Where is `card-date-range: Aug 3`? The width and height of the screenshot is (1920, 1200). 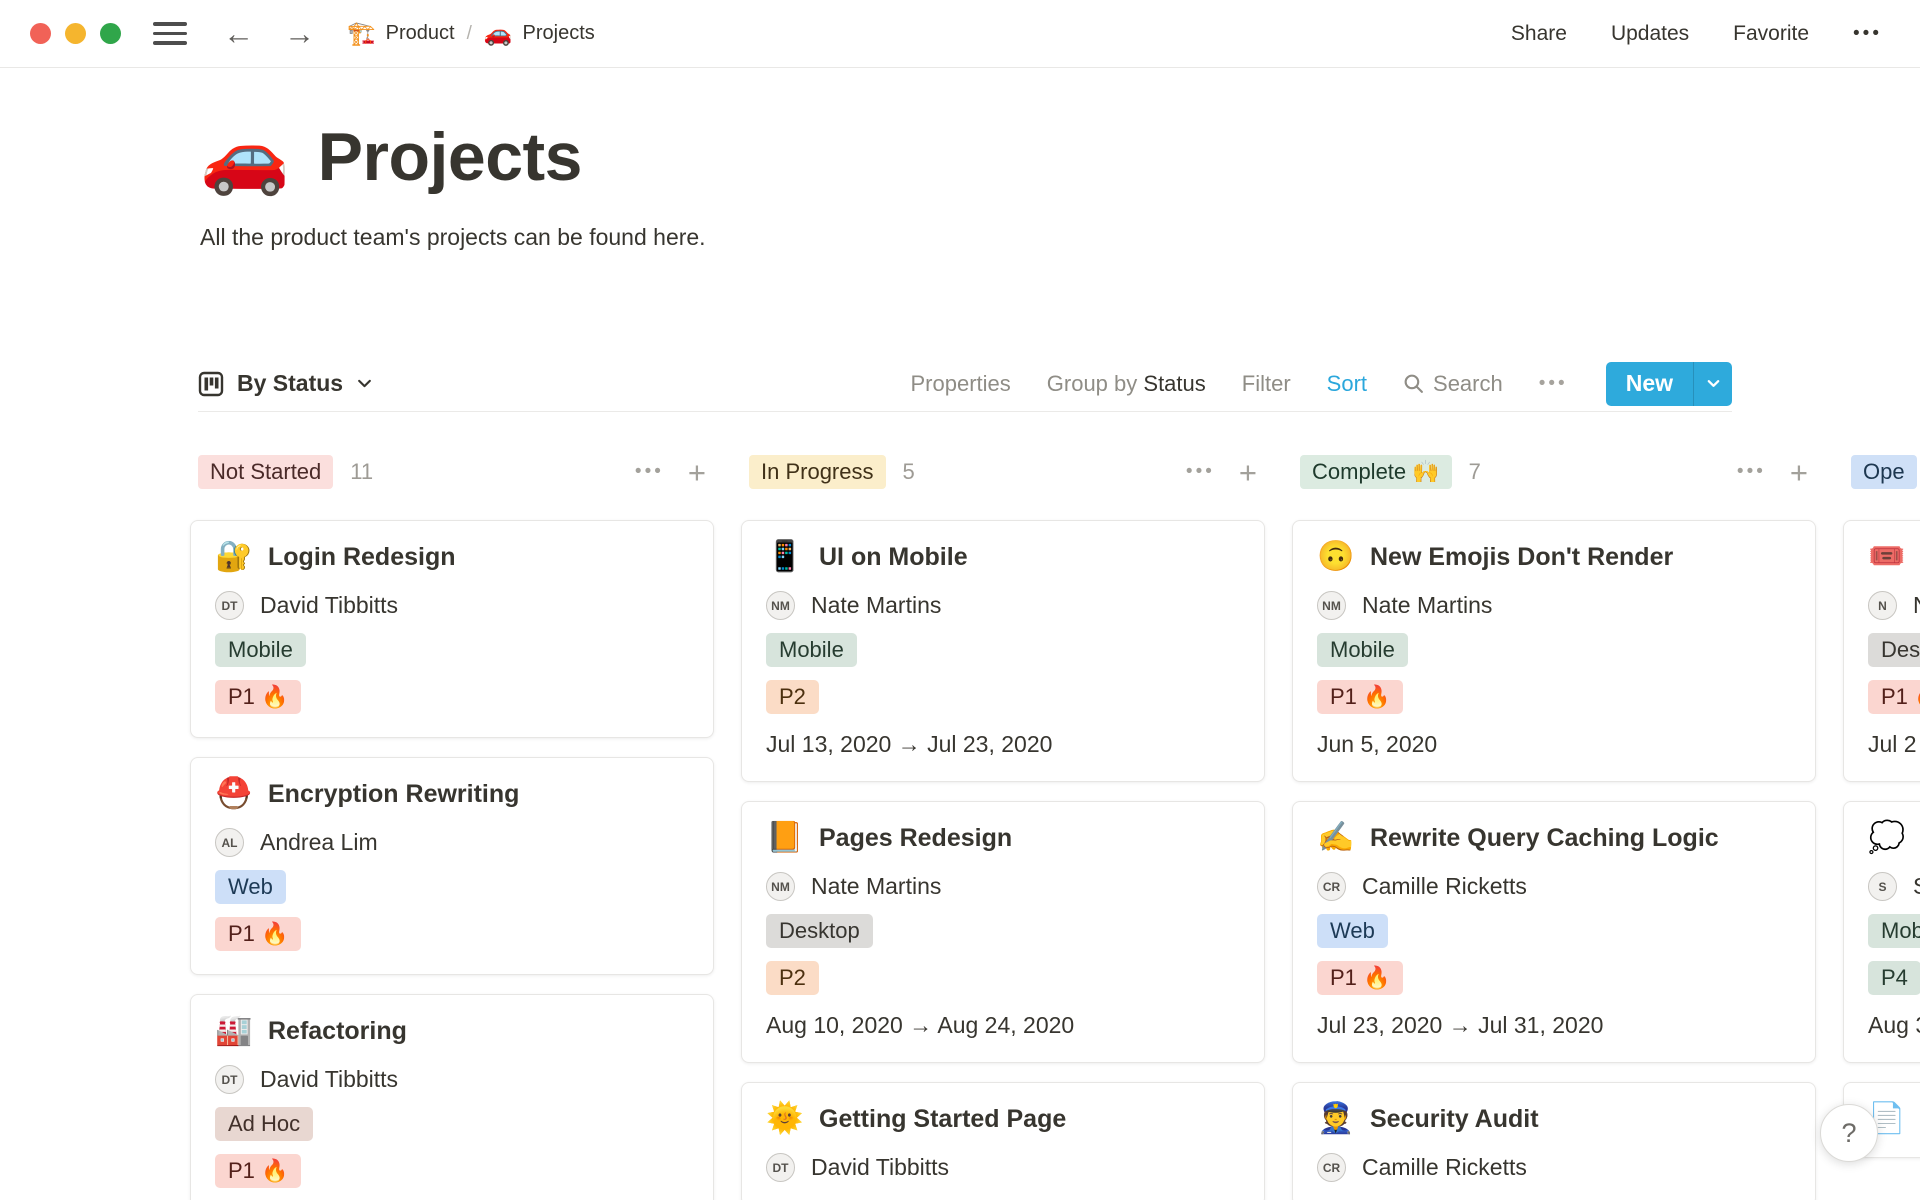 card-date-range: Aug 3 is located at coordinates (1894, 1025).